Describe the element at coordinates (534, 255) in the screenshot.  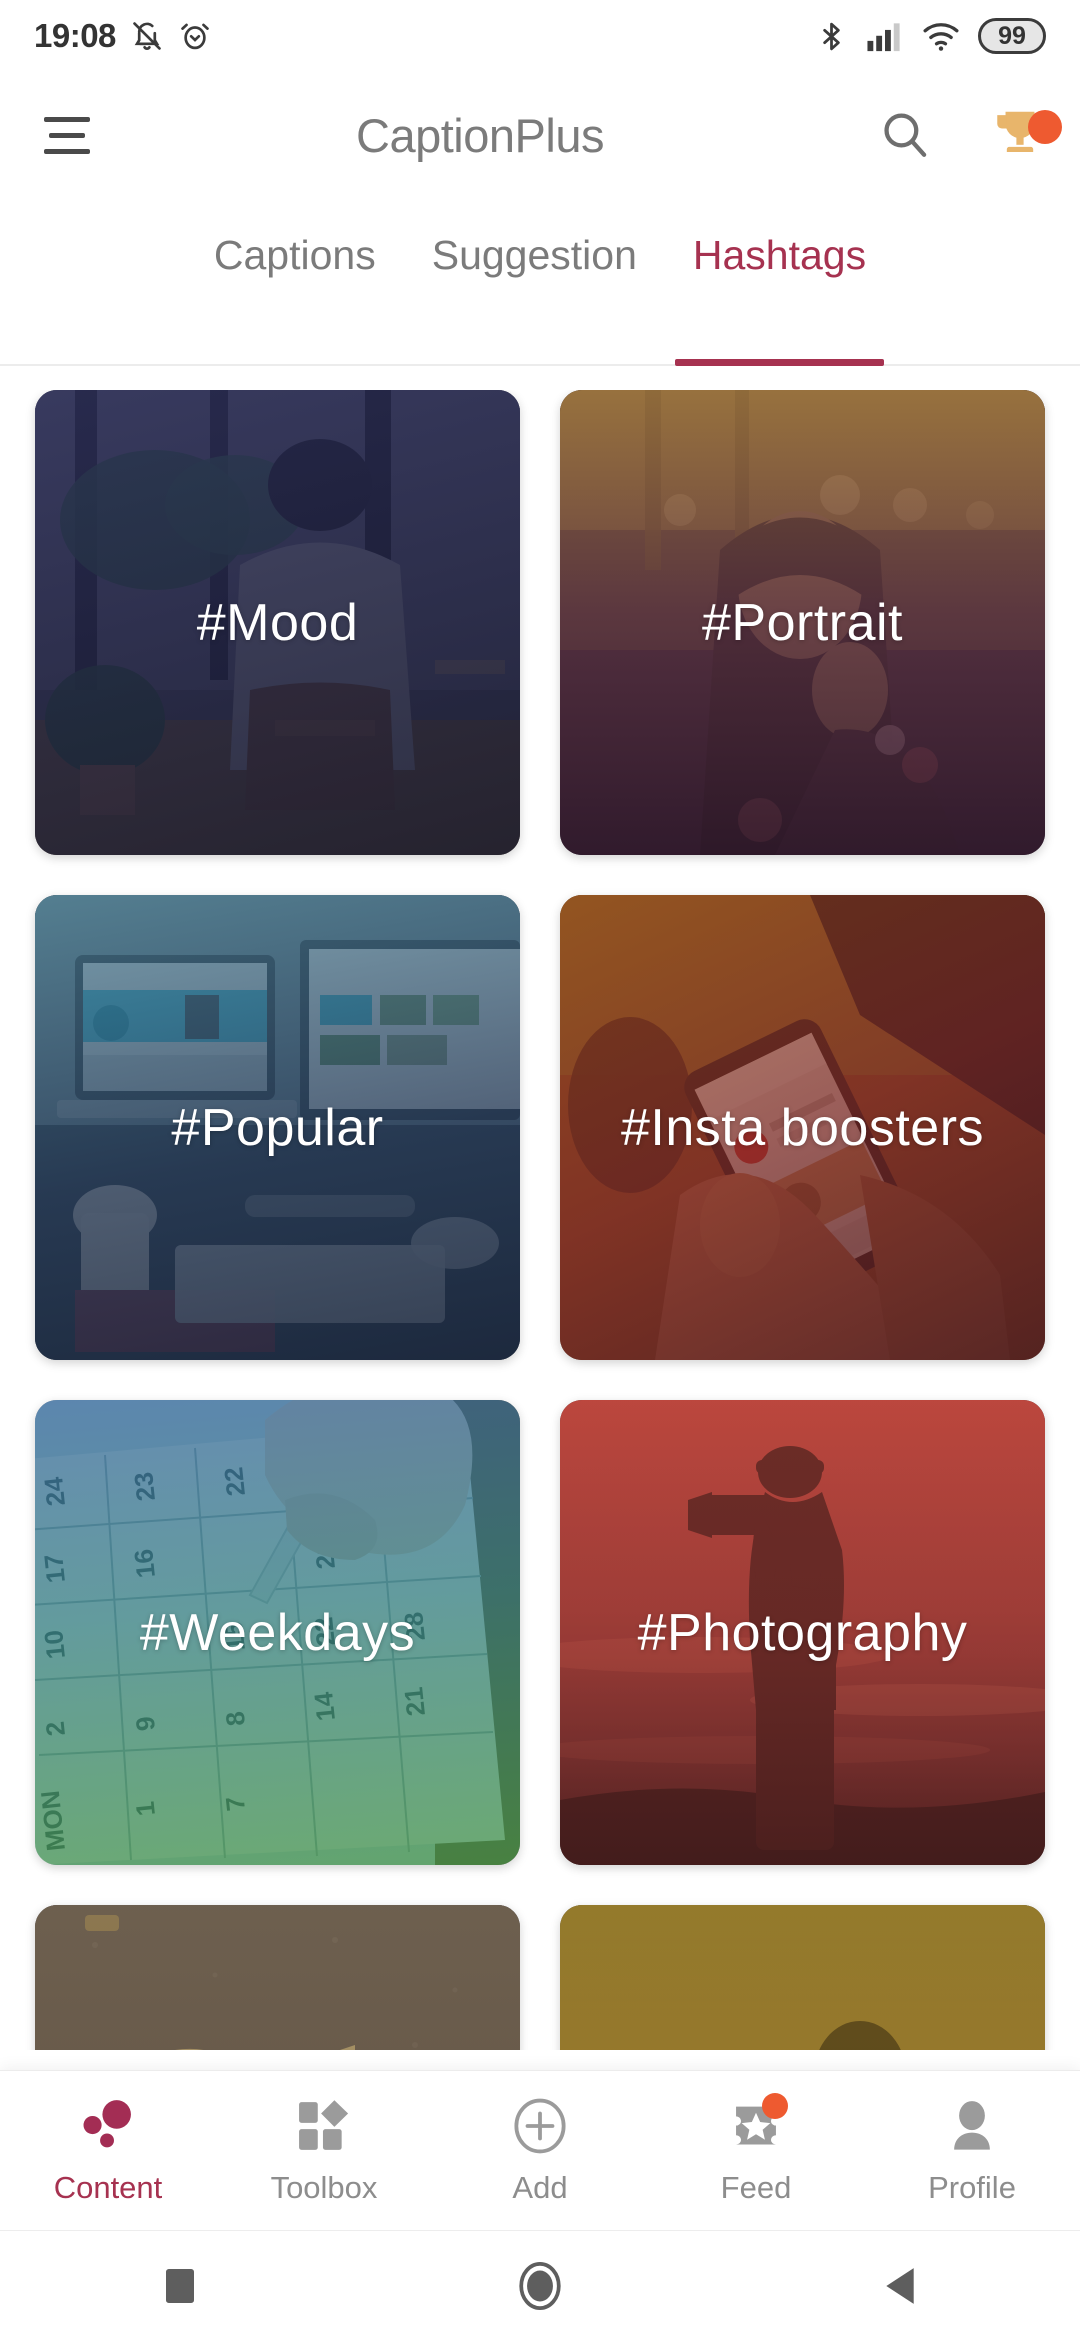
I see `tab-label: Suggestion` at that location.